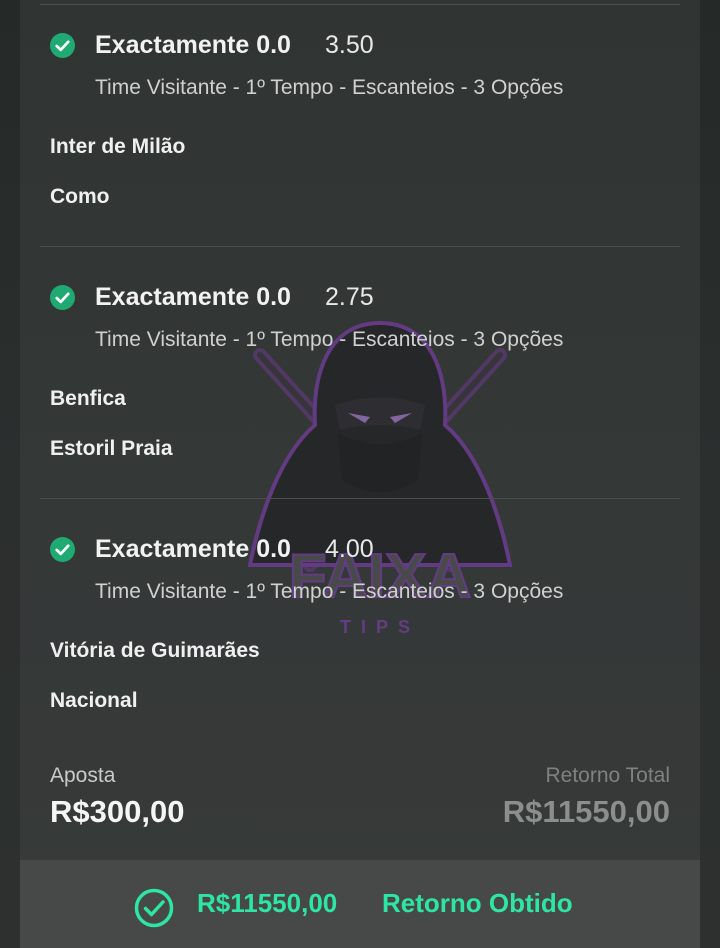  Describe the element at coordinates (154, 908) in the screenshot. I see `check-circle-outline-icon` at that location.